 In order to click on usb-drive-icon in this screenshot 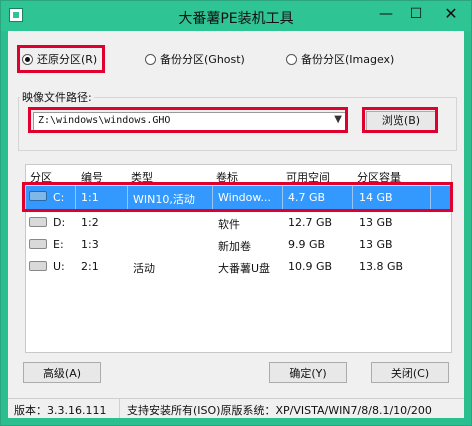, I will do `click(38, 266)`.